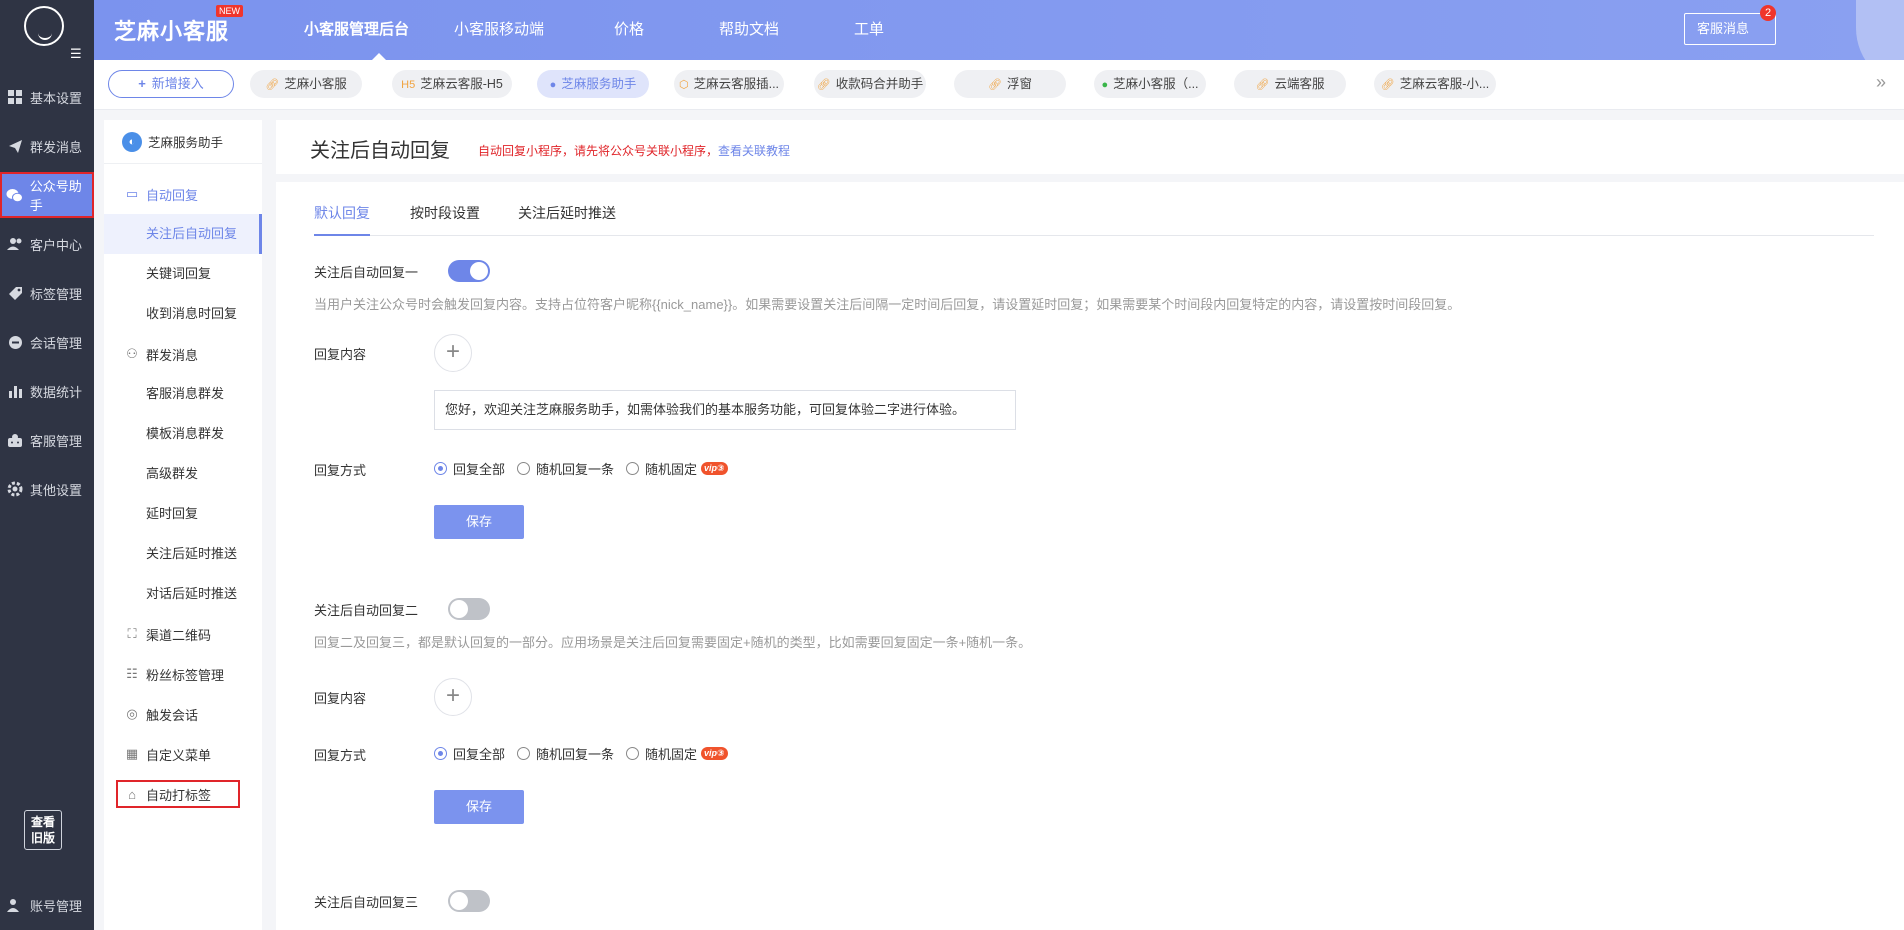 This screenshot has height=930, width=1904. What do you see at coordinates (172, 195) in the screenshot?
I see `sidebar-group-label: 自动回复` at bounding box center [172, 195].